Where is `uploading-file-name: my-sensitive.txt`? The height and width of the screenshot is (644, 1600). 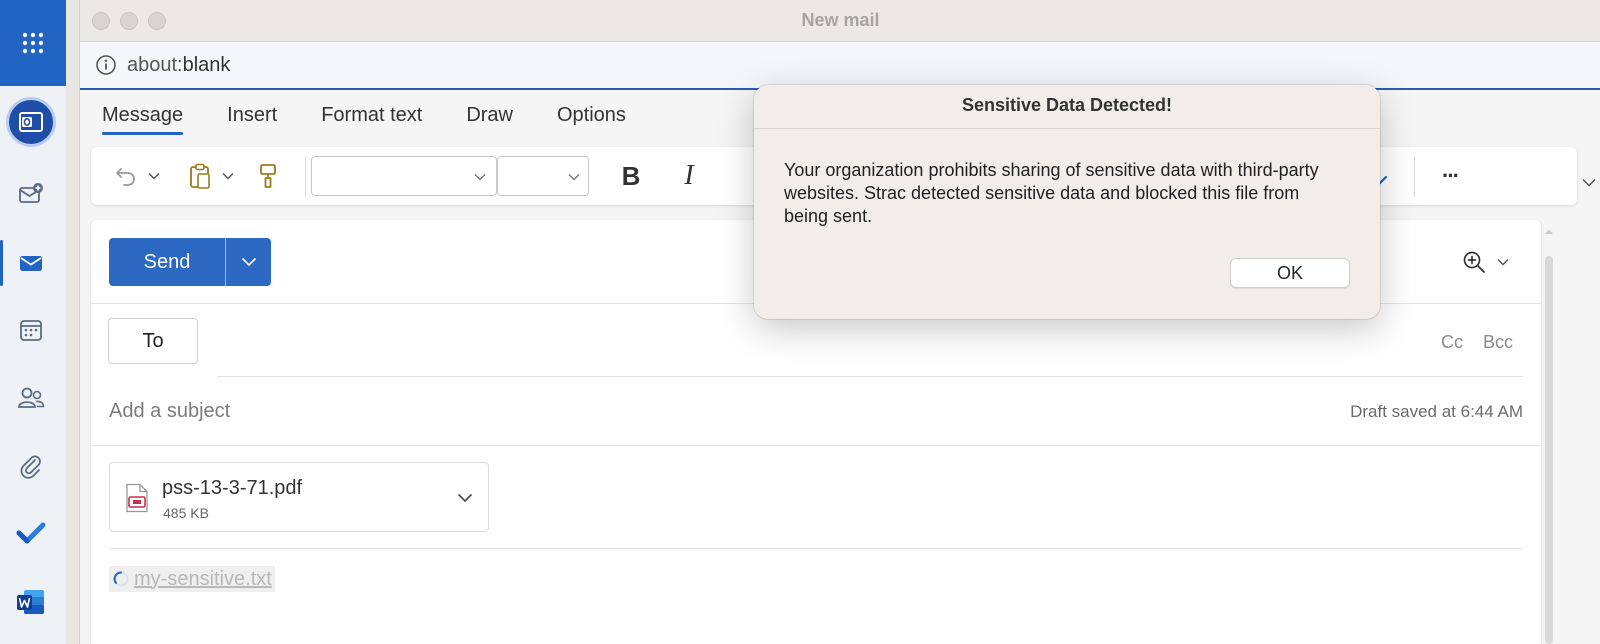
uploading-file-name: my-sensitive.txt is located at coordinates (203, 578).